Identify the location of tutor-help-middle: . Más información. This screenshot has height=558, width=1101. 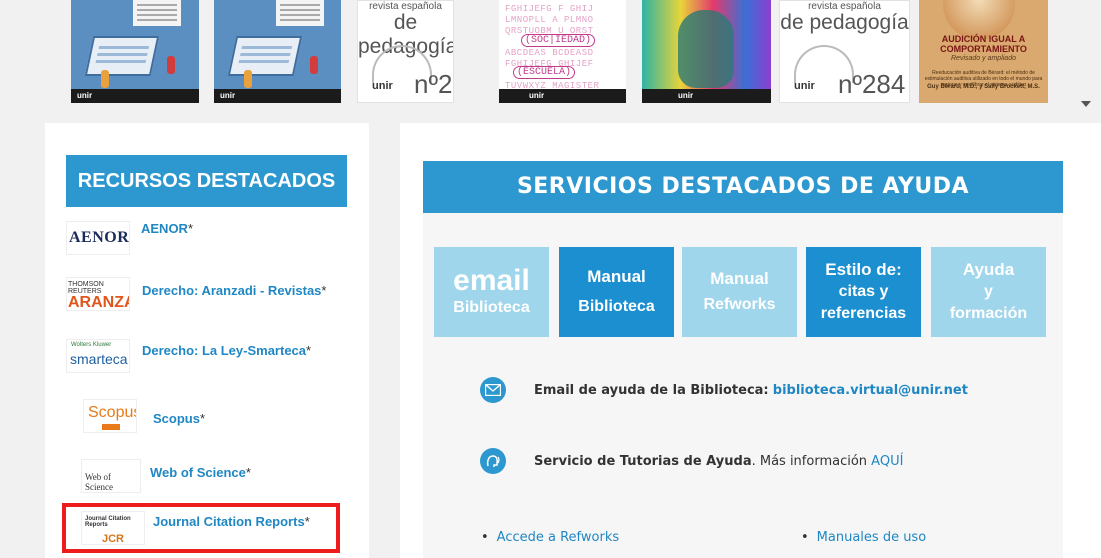
(811, 461).